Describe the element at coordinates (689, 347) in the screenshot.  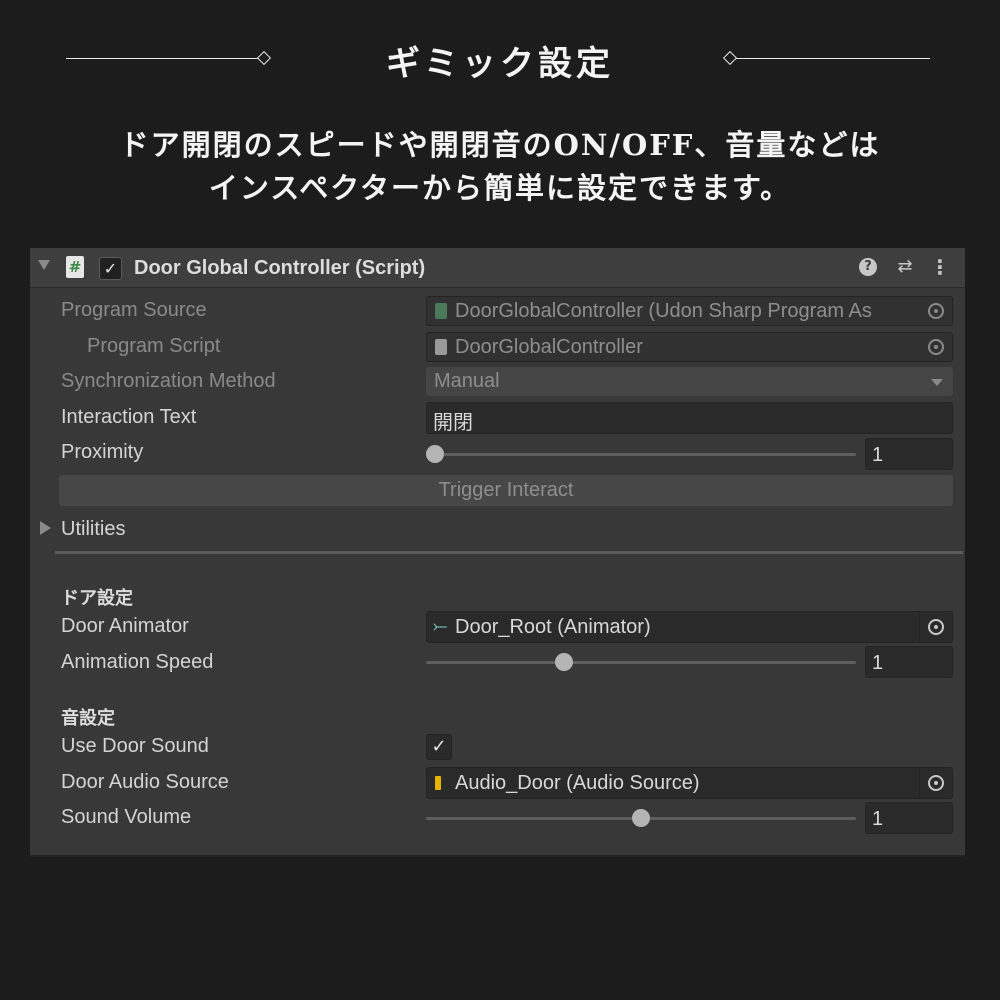
I see `program-script-field: DoorGlobalController` at that location.